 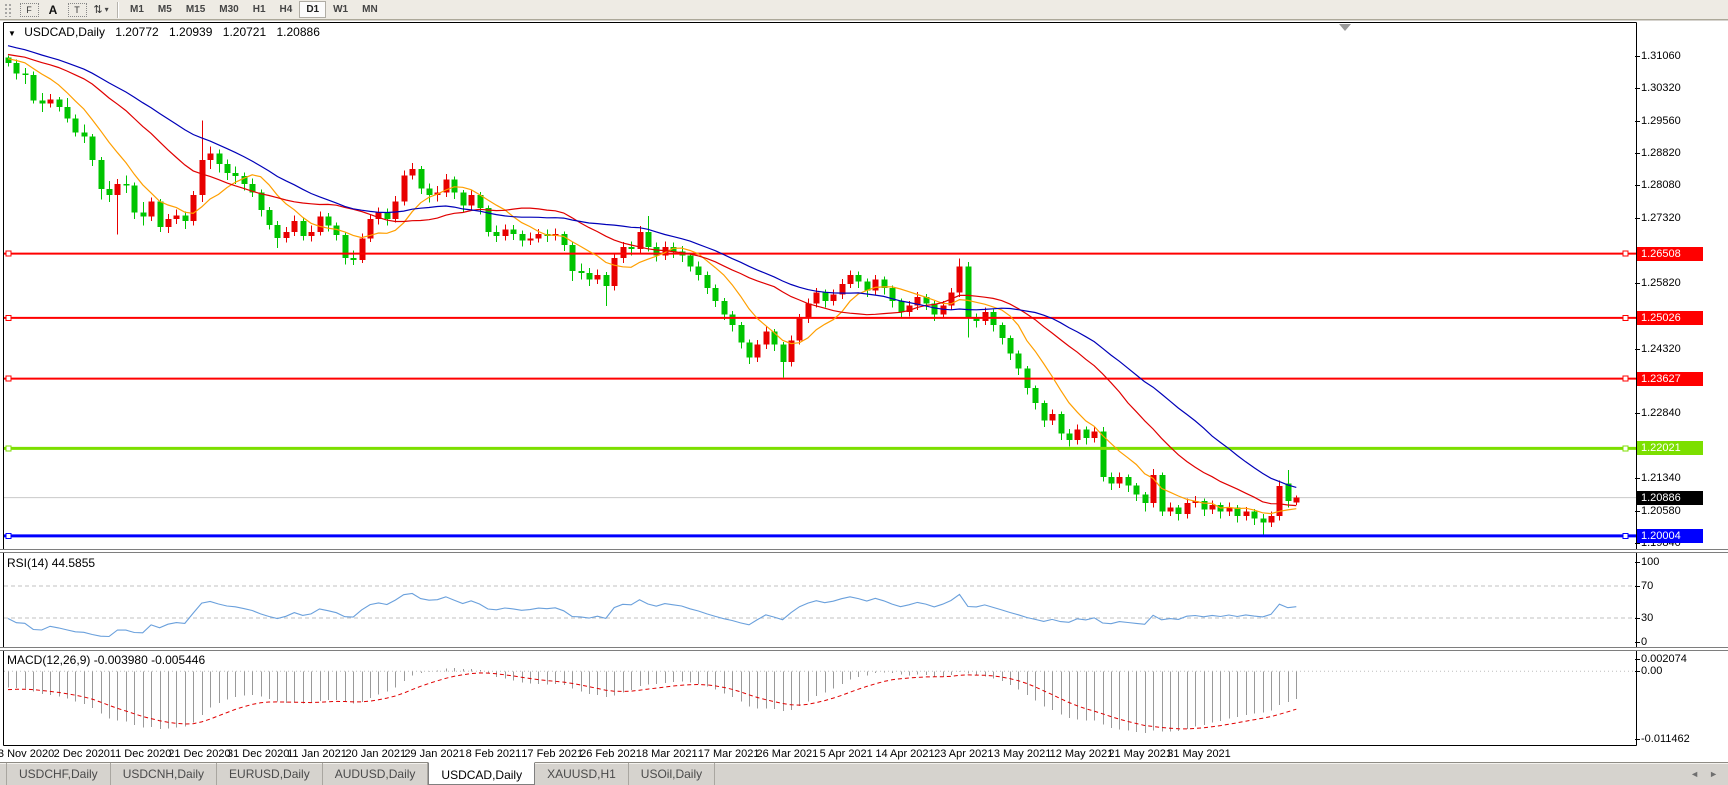 I want to click on chart-tab-usdcnh: USDCNH,Daily, so click(x=164, y=774).